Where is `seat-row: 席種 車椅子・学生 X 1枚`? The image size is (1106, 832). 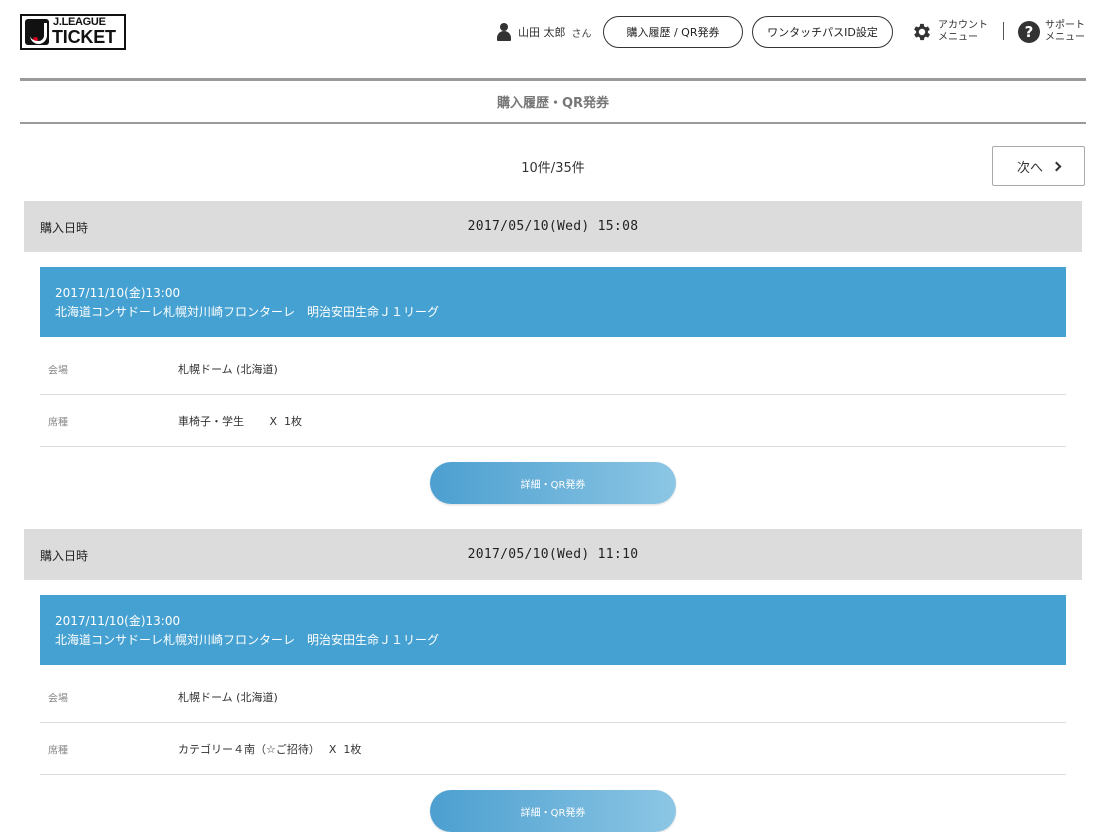 seat-row: 席種 車椅子・学生 X 1枚 is located at coordinates (553, 421).